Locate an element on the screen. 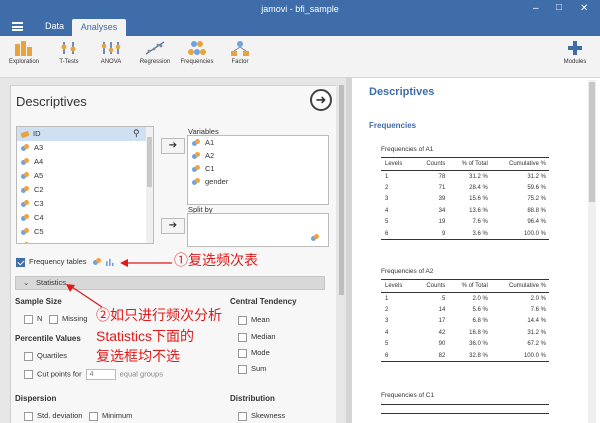  mean-checkbox is located at coordinates (242, 320).